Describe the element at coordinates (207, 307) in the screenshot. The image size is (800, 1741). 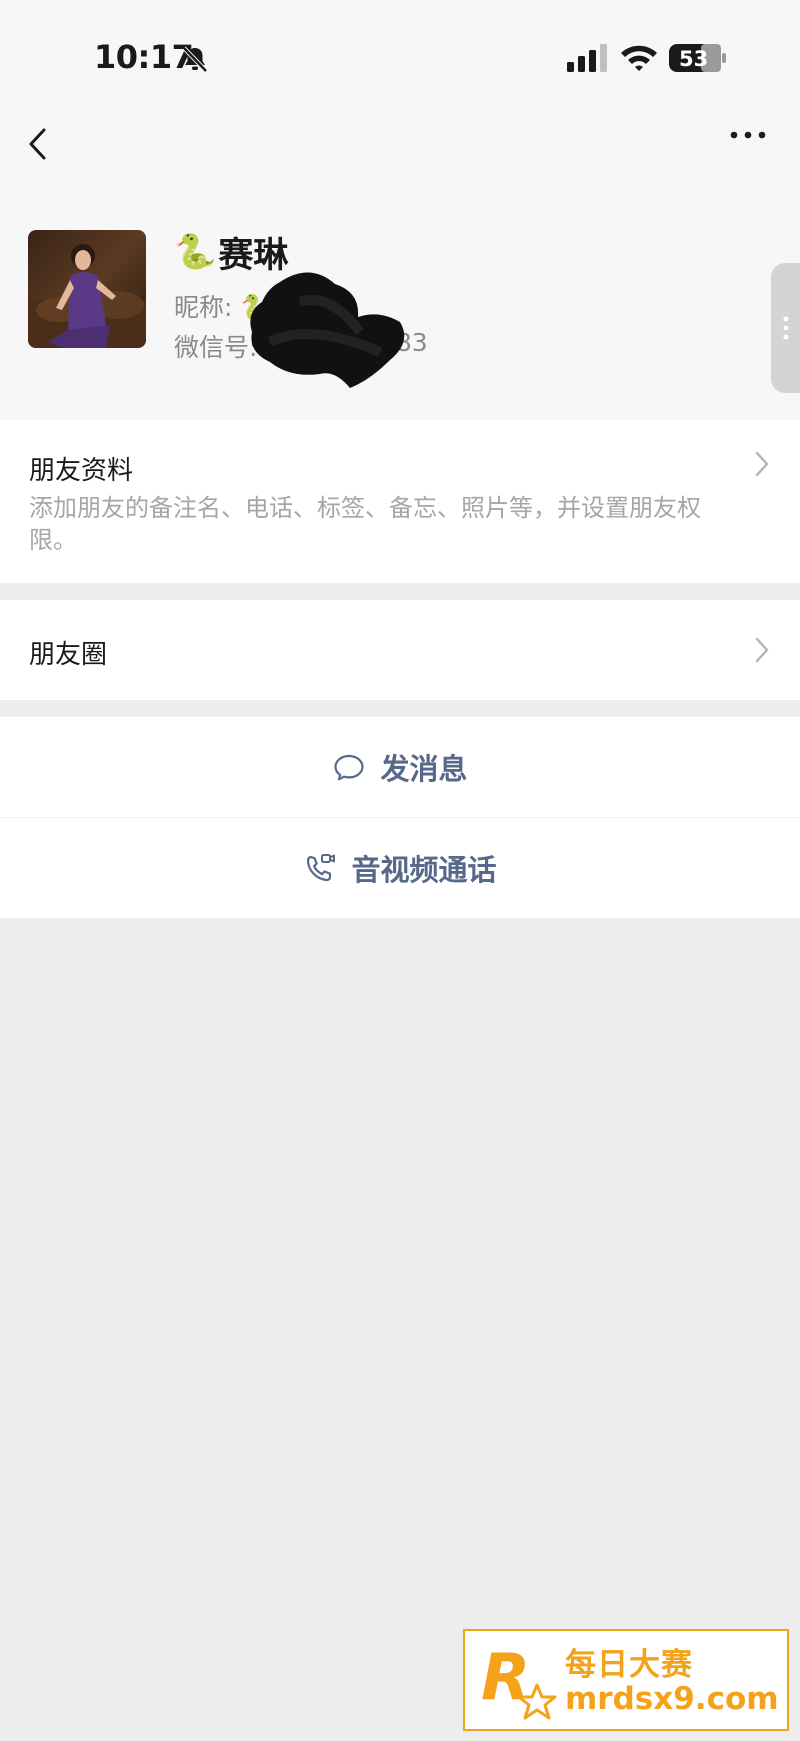
I see `nickname-label: 昵称:` at that location.